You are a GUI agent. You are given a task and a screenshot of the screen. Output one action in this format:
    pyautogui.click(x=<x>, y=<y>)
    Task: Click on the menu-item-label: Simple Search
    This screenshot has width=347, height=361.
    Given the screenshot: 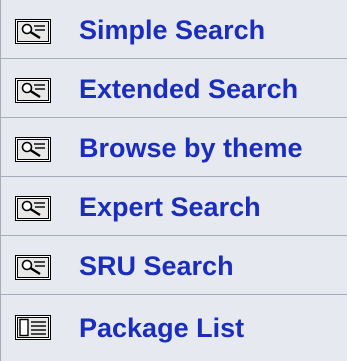 What is the action you would take?
    pyautogui.click(x=172, y=30)
    